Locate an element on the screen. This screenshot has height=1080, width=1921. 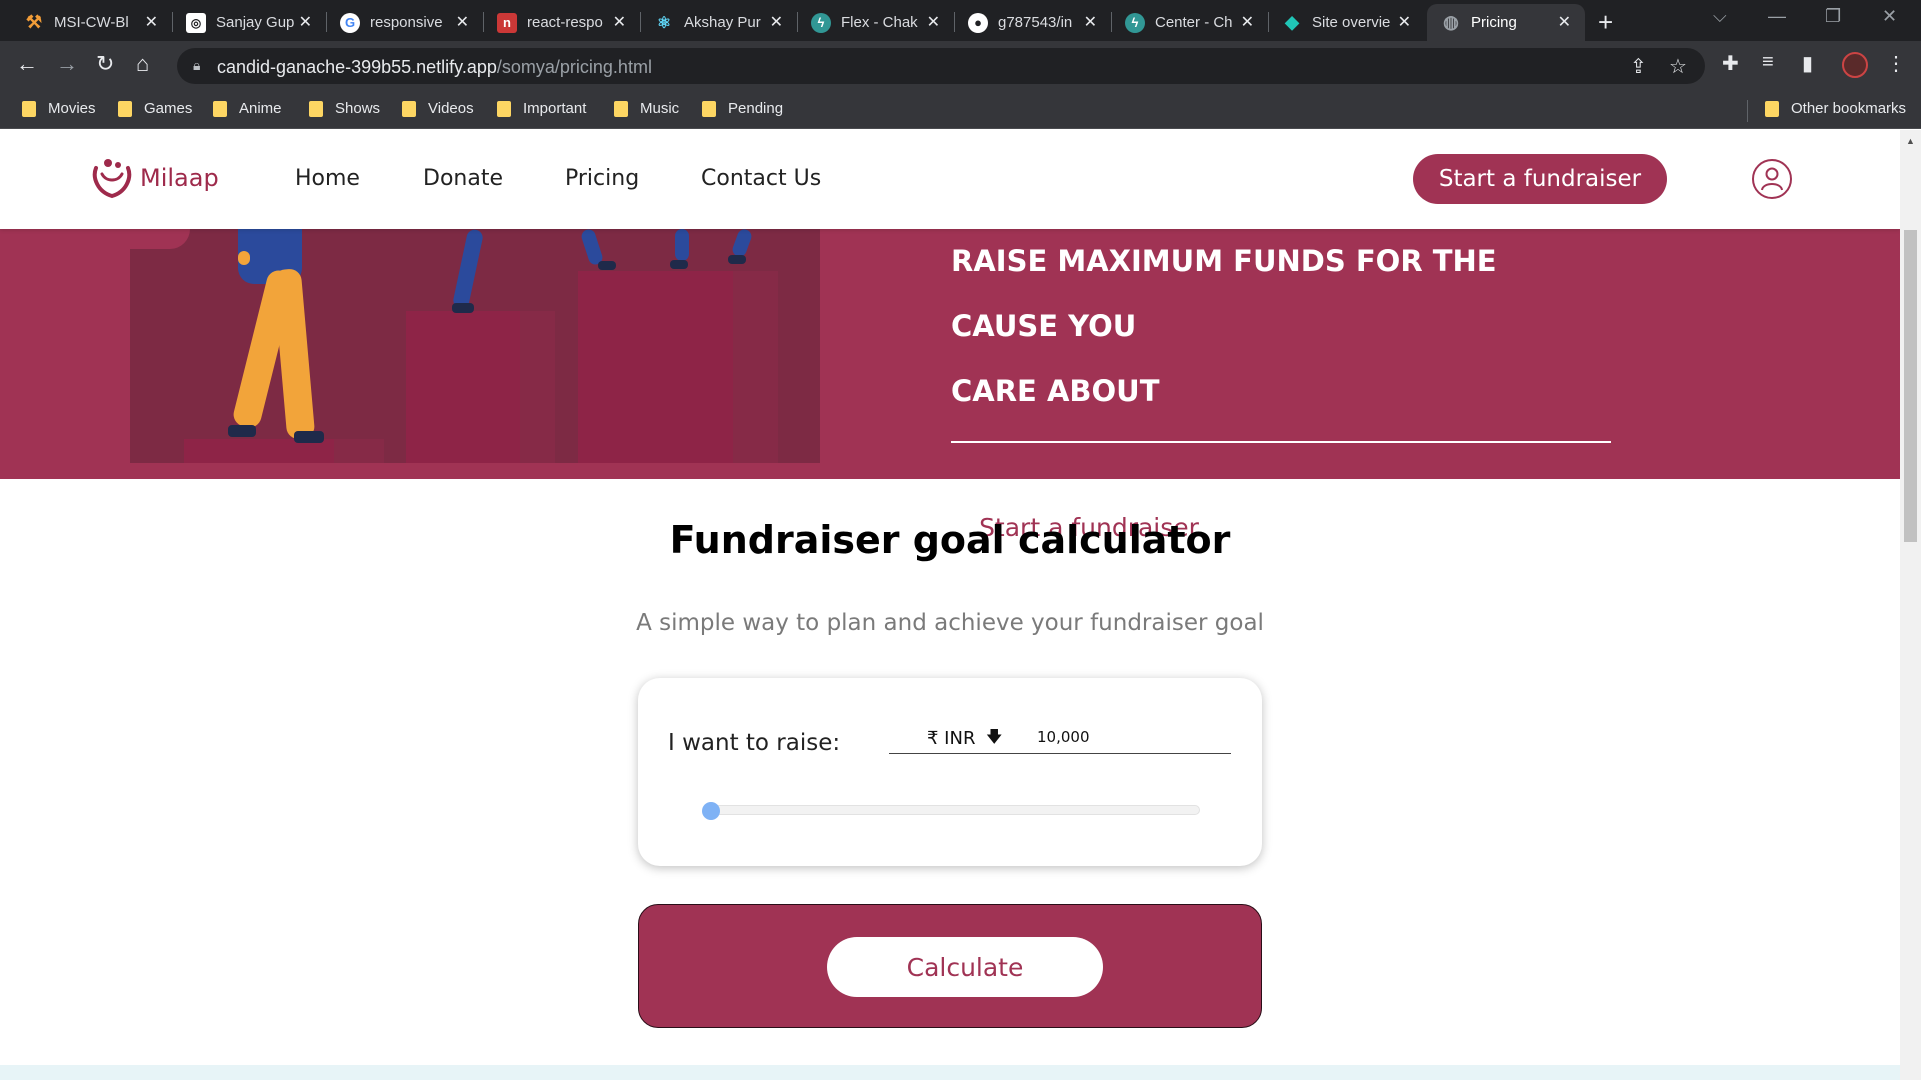
bookmark-label: Games is located at coordinates (168, 108).